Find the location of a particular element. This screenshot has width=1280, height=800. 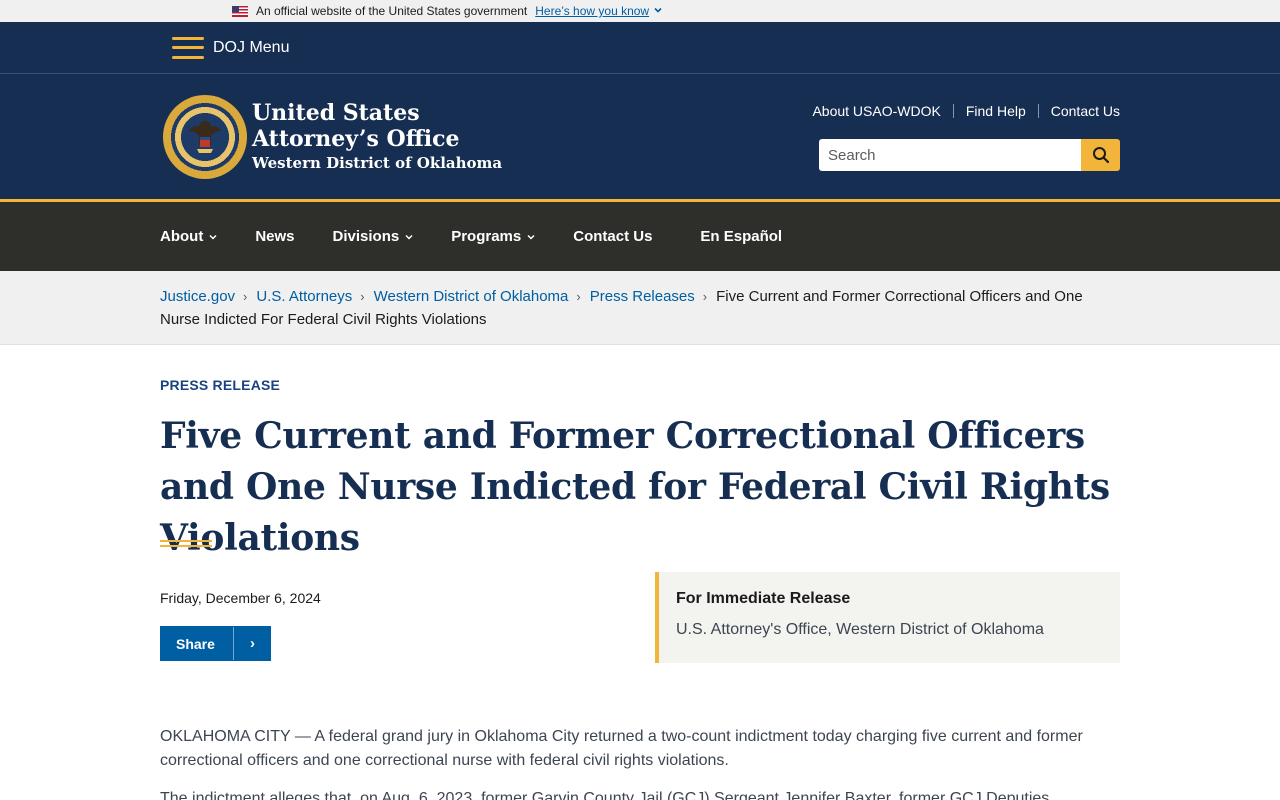

doj-menu-button: DOJ Menu is located at coordinates (231, 47).